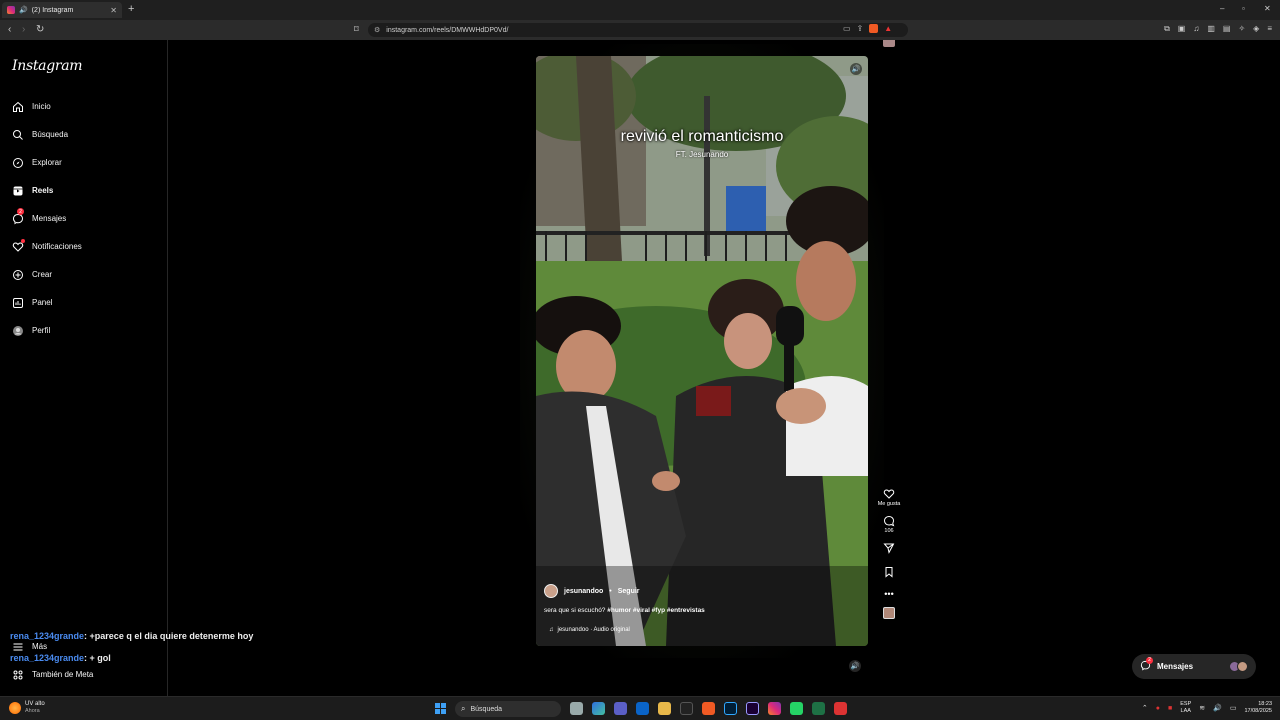  What do you see at coordinates (47, 66) in the screenshot?
I see `instagram-logo: Instagram` at bounding box center [47, 66].